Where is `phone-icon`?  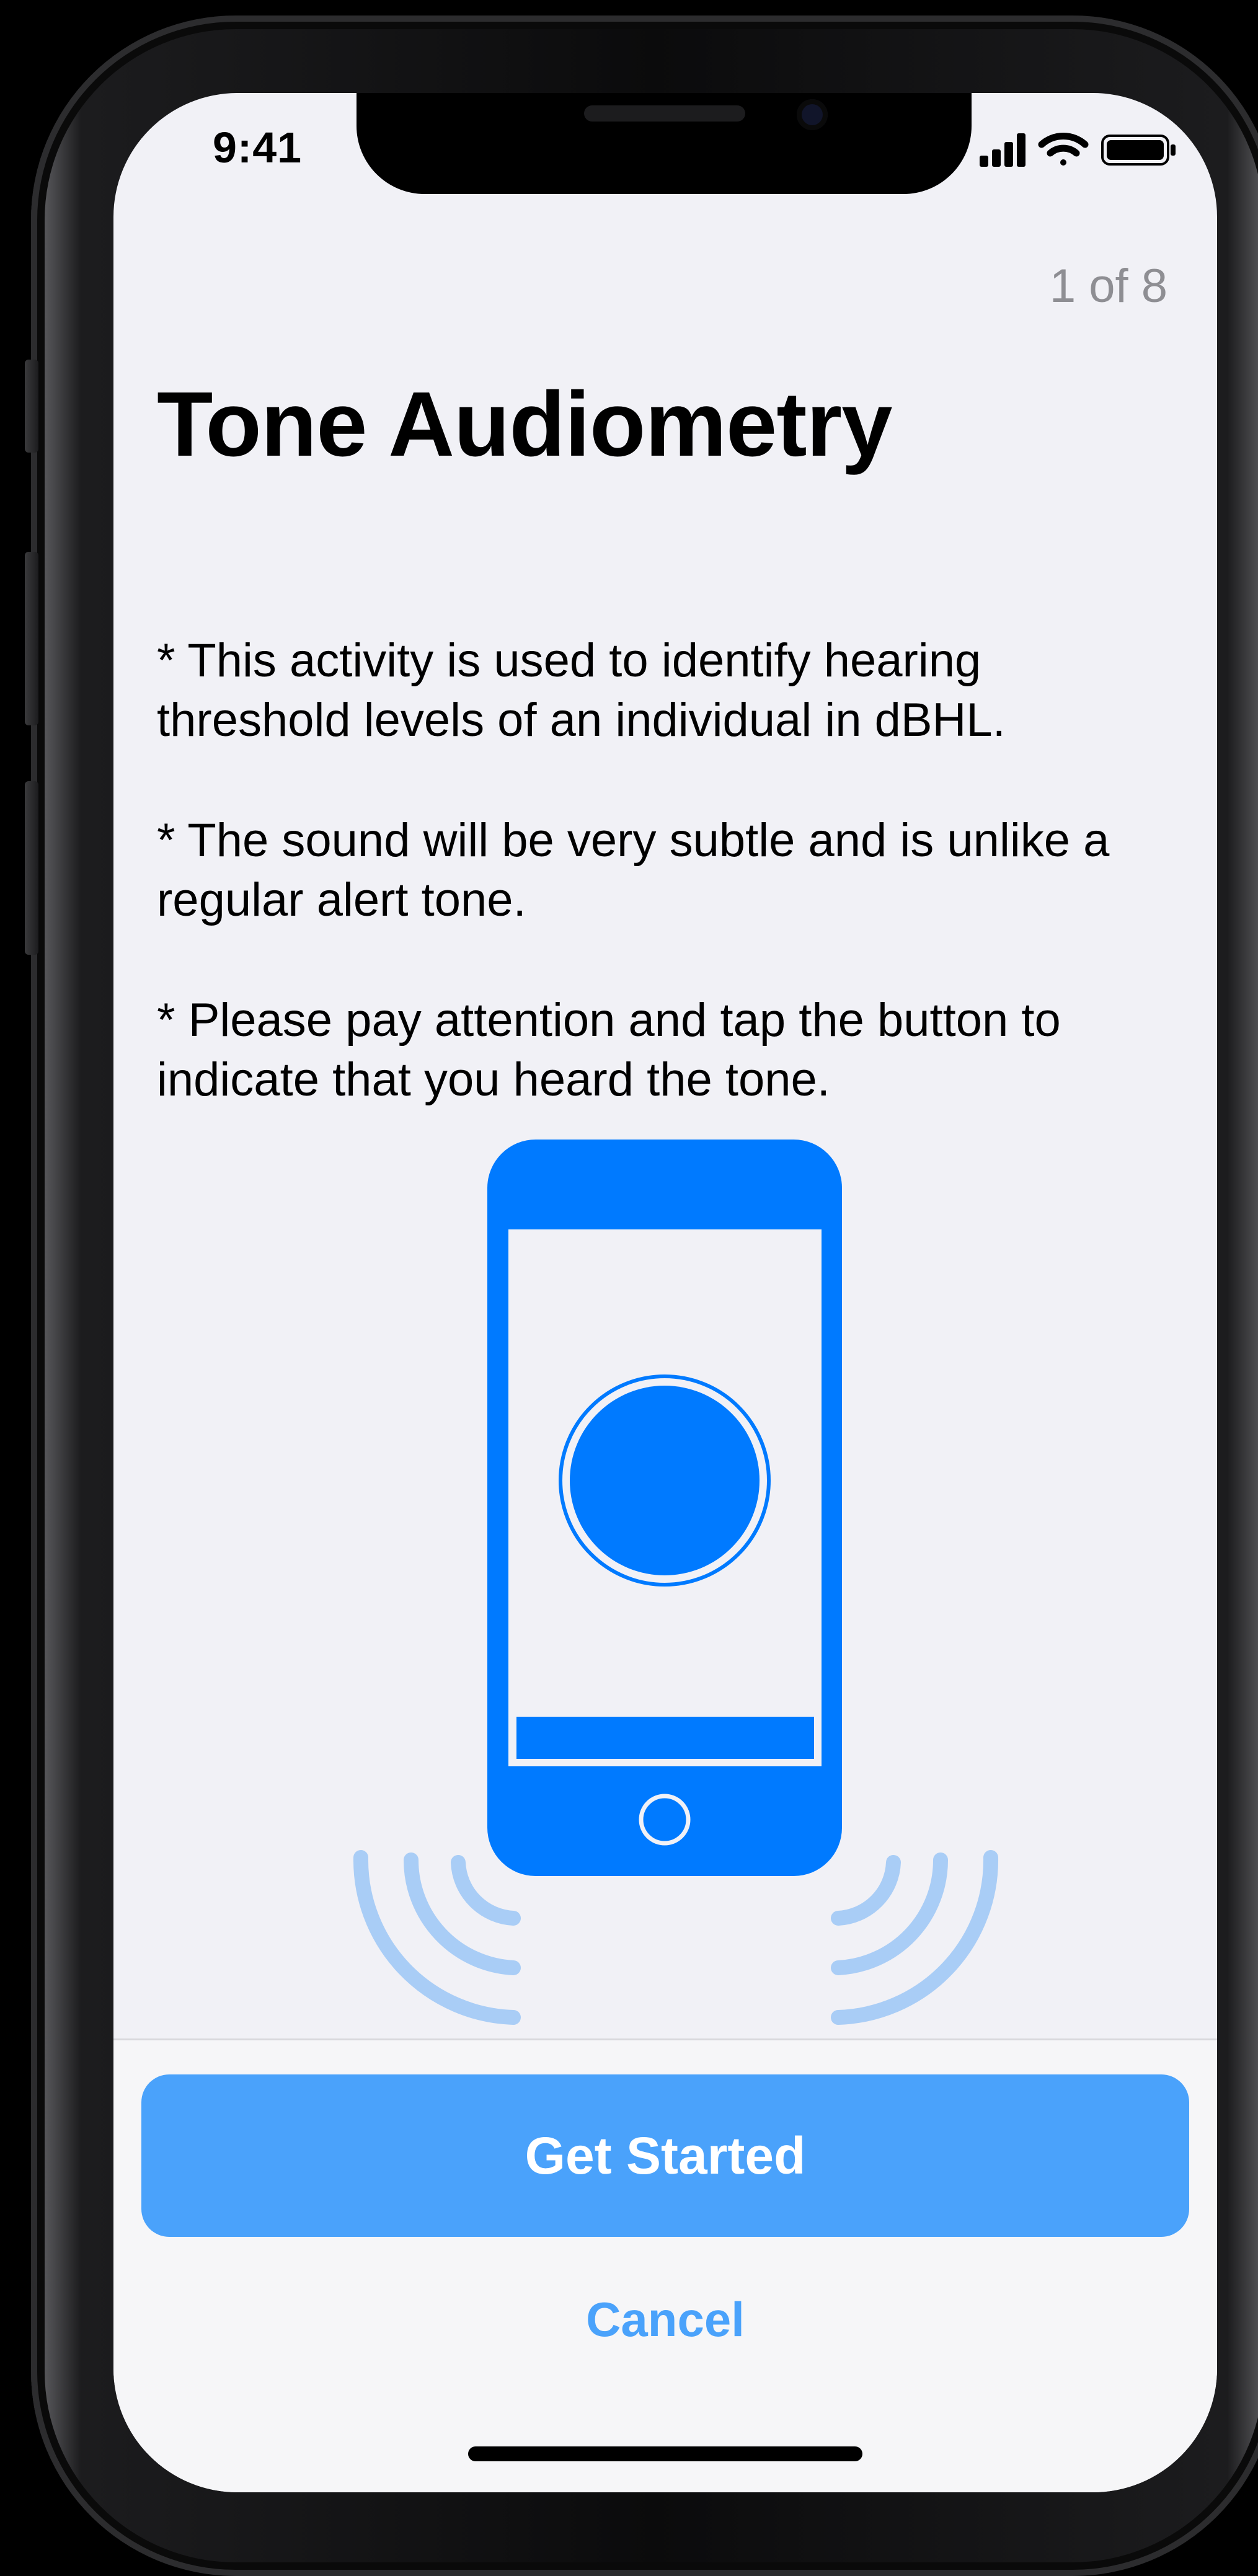 phone-icon is located at coordinates (664, 1508).